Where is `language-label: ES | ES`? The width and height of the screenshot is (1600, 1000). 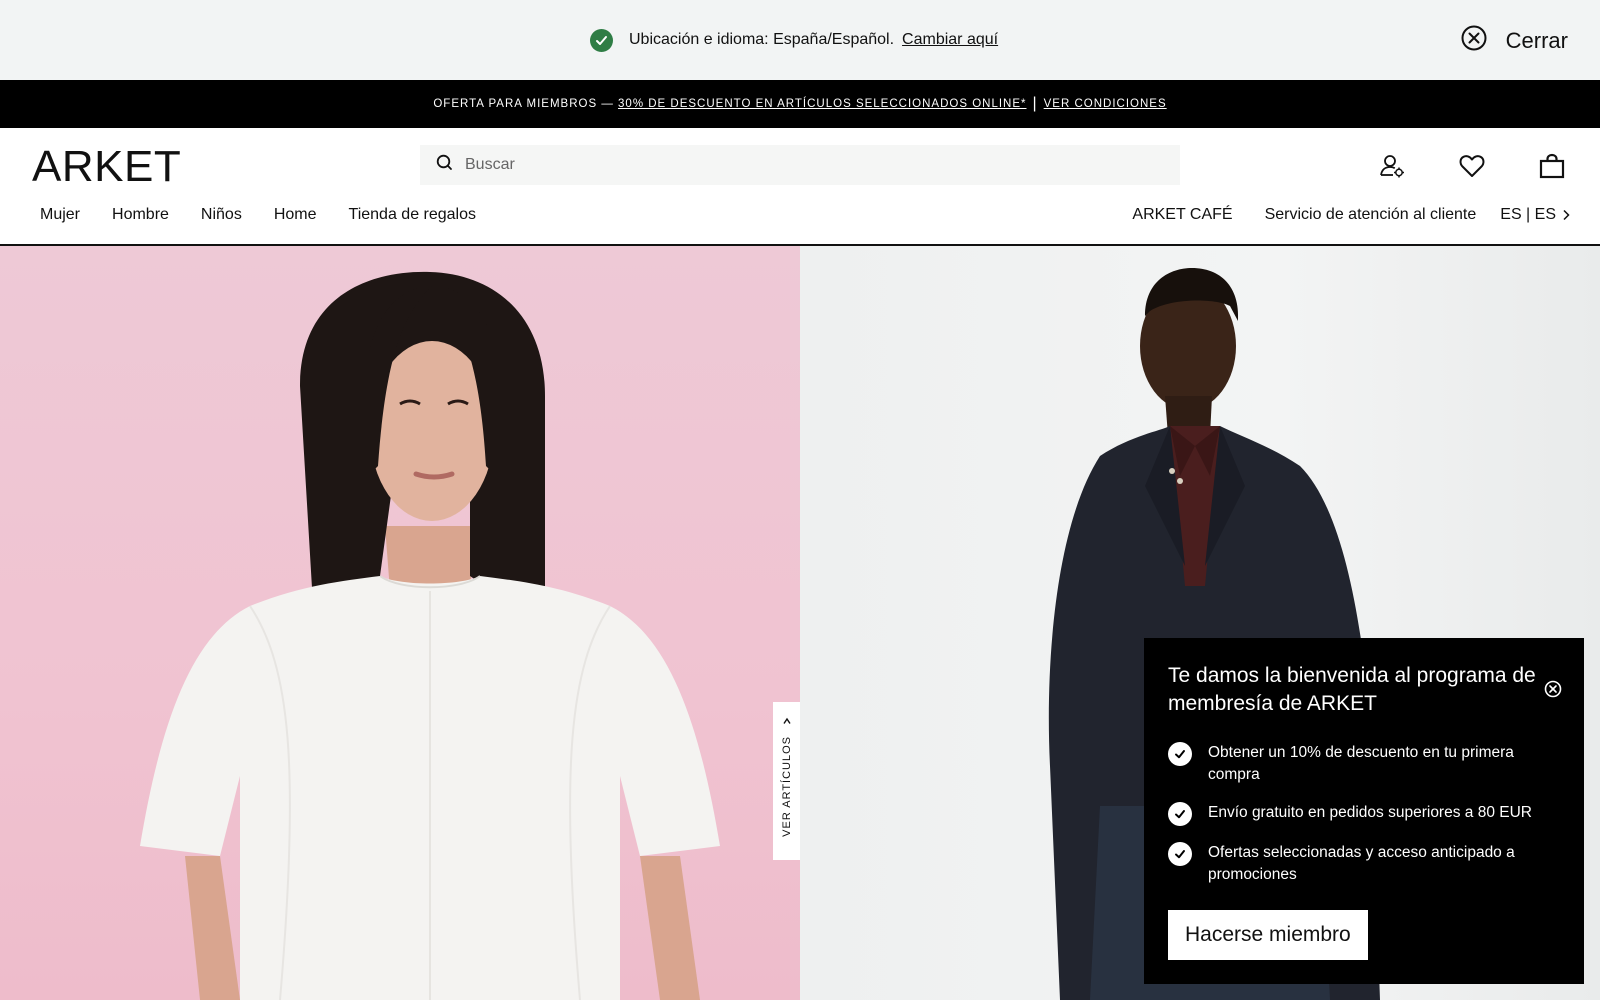
language-label: ES | ES is located at coordinates (1528, 214).